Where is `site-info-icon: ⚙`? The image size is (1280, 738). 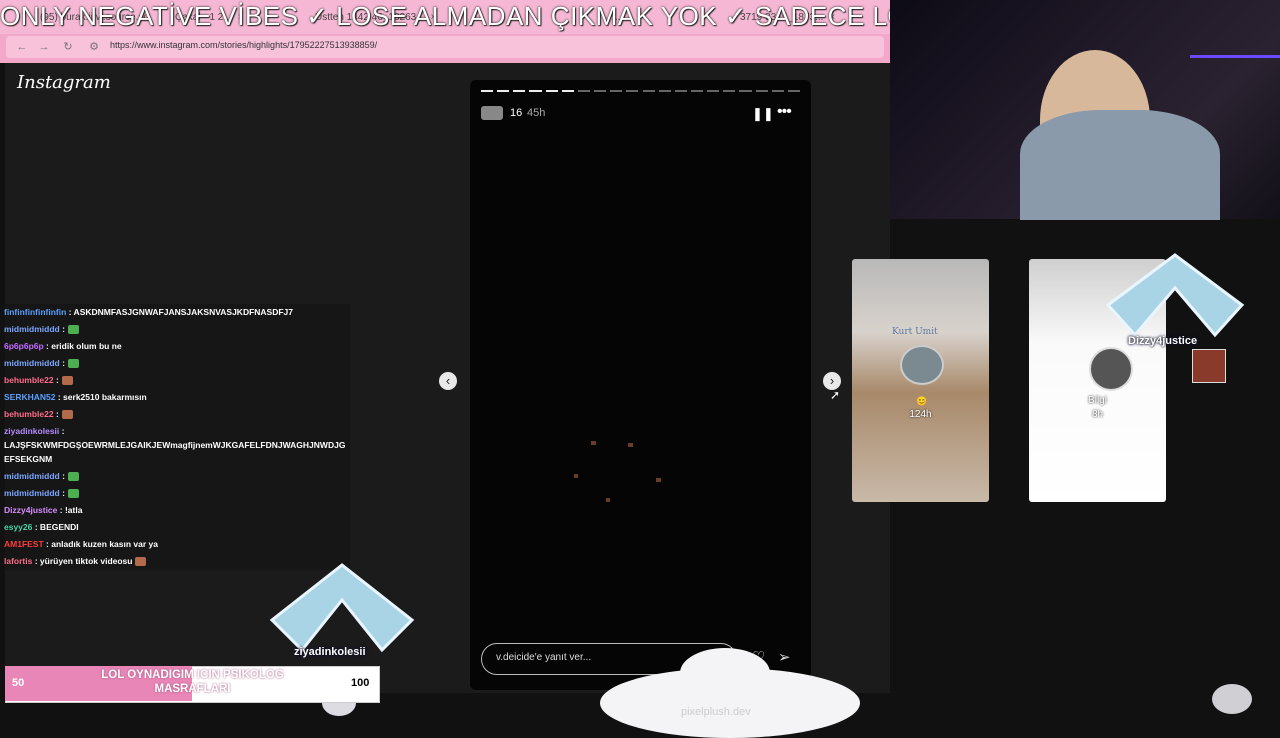
site-info-icon: ⚙ is located at coordinates (94, 47).